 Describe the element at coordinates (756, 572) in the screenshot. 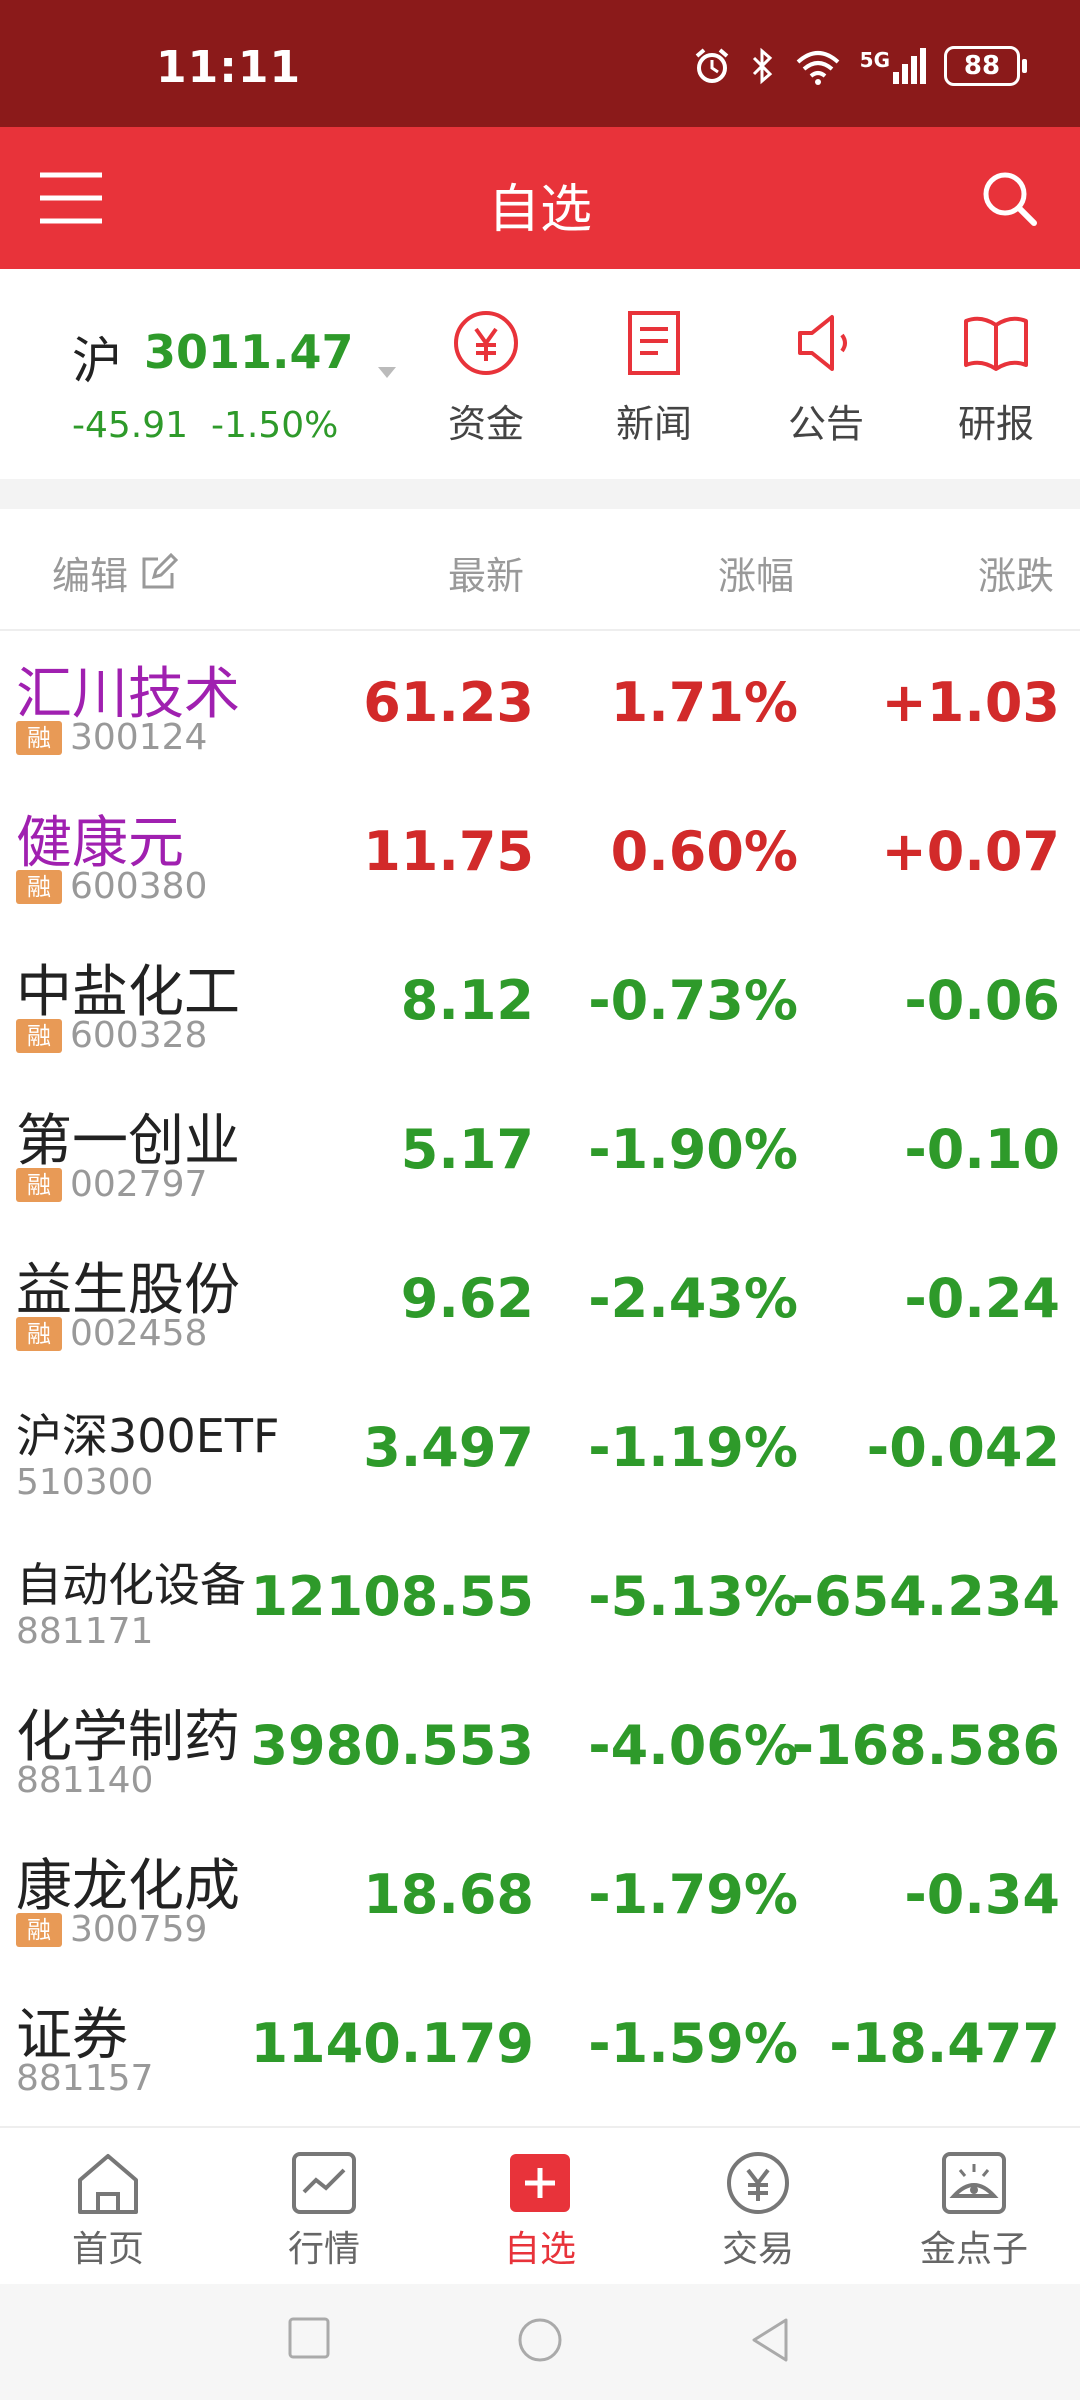

I see `column-header-pct: 涨幅` at that location.